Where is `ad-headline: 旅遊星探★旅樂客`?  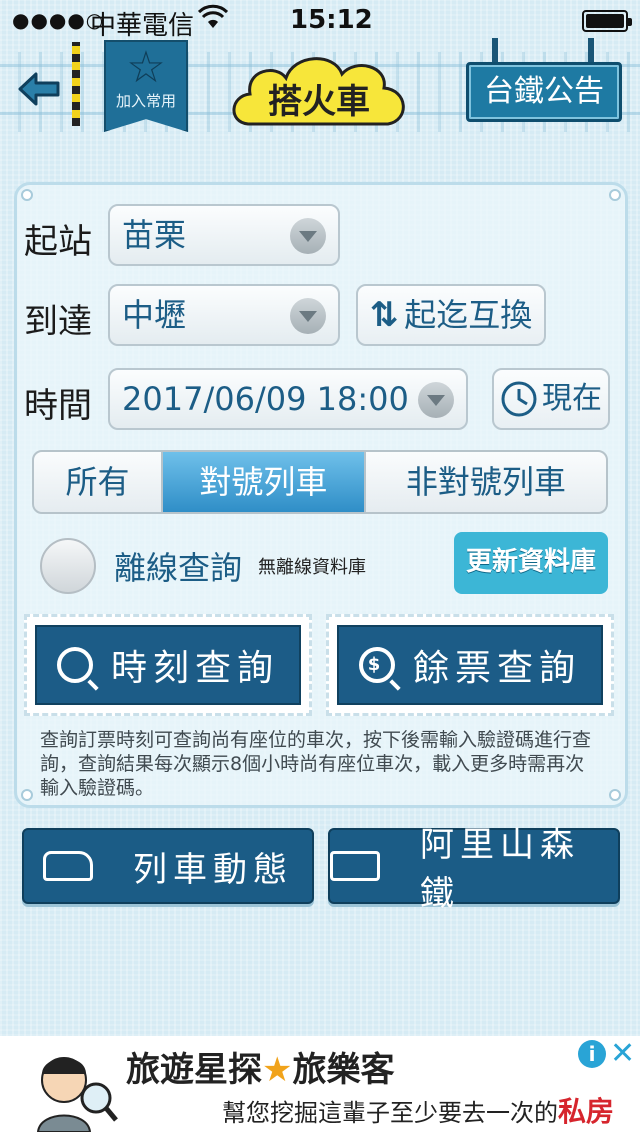
ad-headline: 旅遊星探★旅樂客 is located at coordinates (260, 1066).